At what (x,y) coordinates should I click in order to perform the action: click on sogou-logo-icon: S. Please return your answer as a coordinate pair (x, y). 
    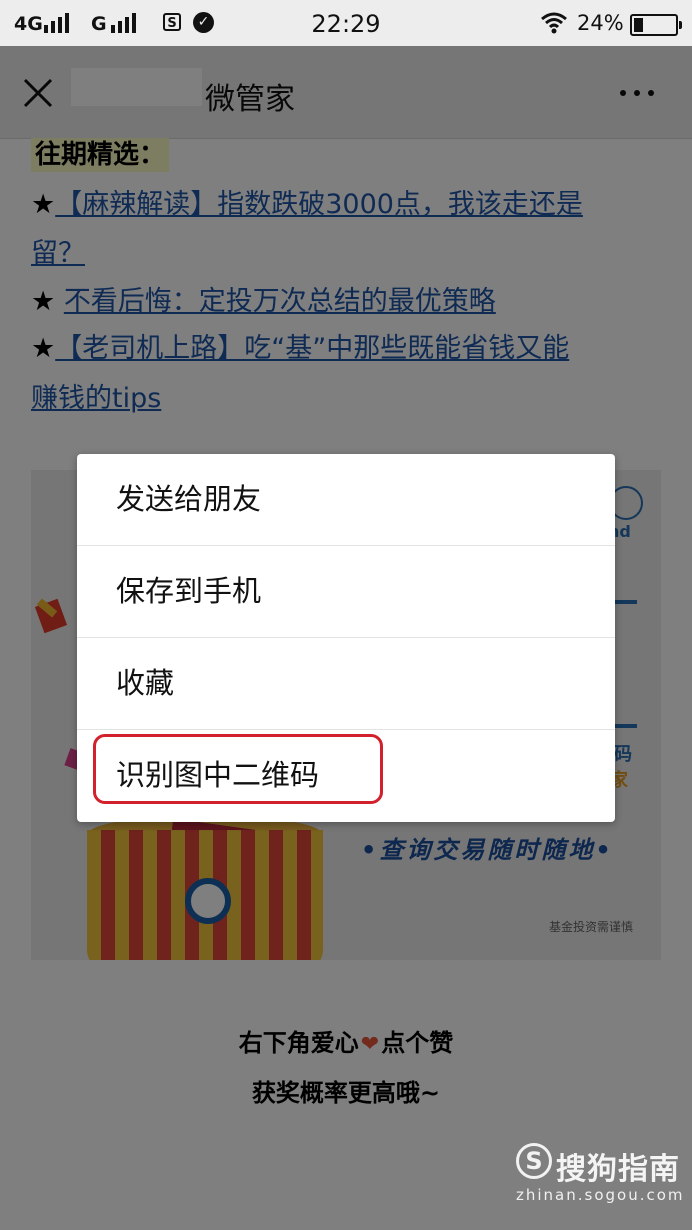
    Looking at the image, I should click on (534, 1161).